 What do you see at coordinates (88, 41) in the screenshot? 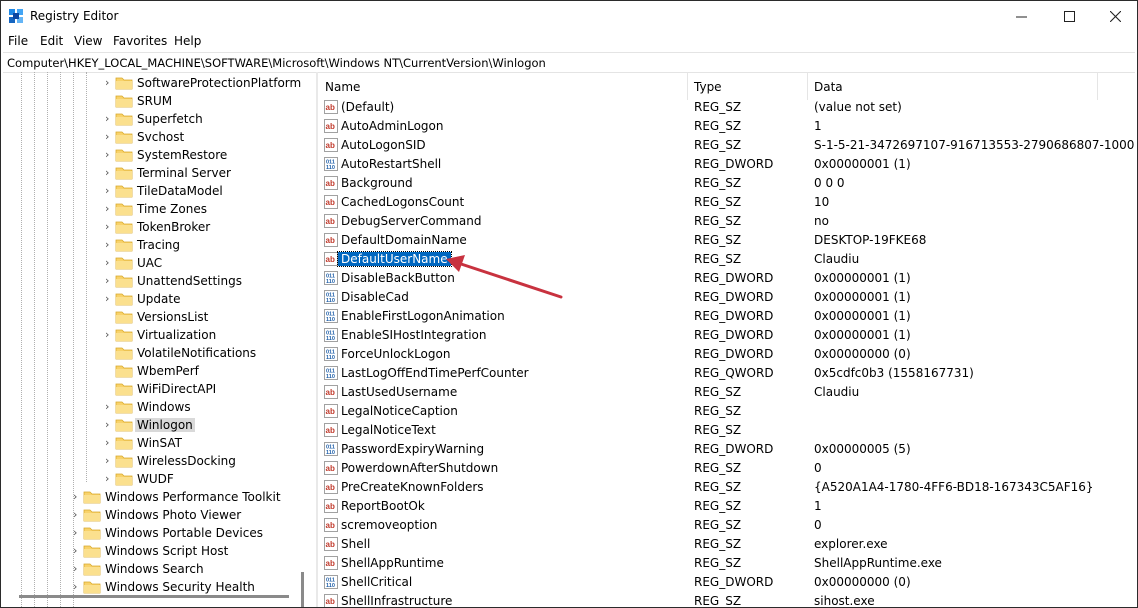
I see `menu-view: View` at bounding box center [88, 41].